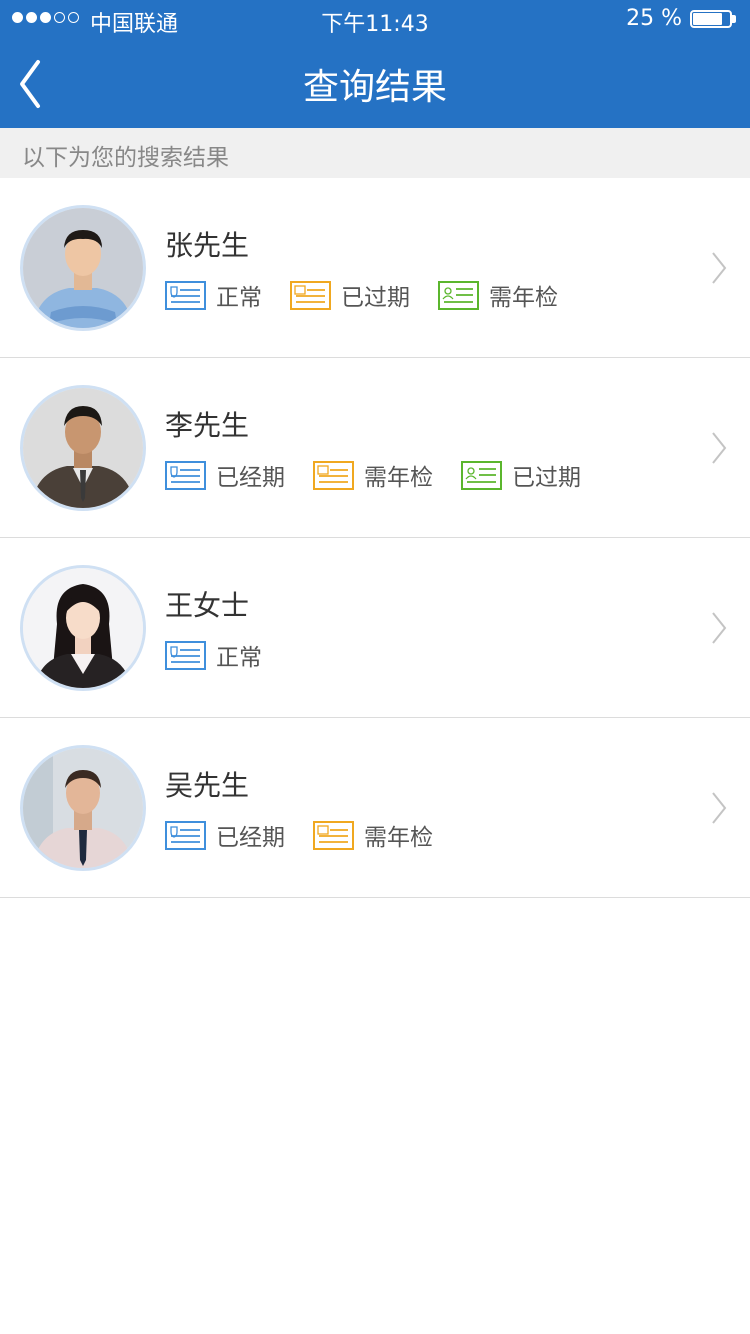  Describe the element at coordinates (734, 19) in the screenshot. I see `battery-cap` at that location.